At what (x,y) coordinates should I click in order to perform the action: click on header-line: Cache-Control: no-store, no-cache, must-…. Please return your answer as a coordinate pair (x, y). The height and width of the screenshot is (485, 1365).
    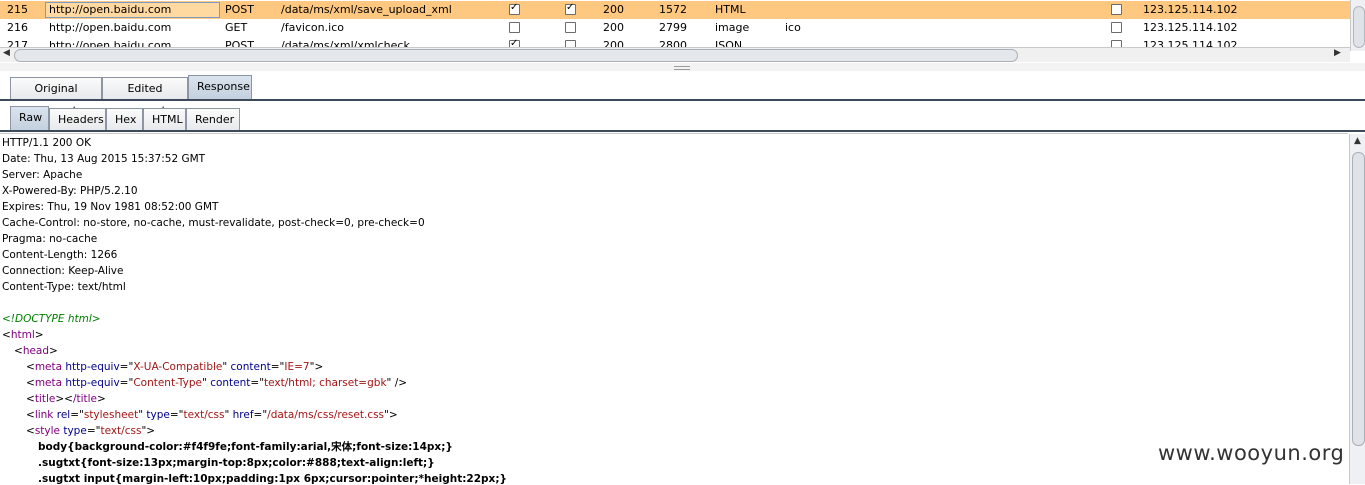
    Looking at the image, I should click on (213, 223).